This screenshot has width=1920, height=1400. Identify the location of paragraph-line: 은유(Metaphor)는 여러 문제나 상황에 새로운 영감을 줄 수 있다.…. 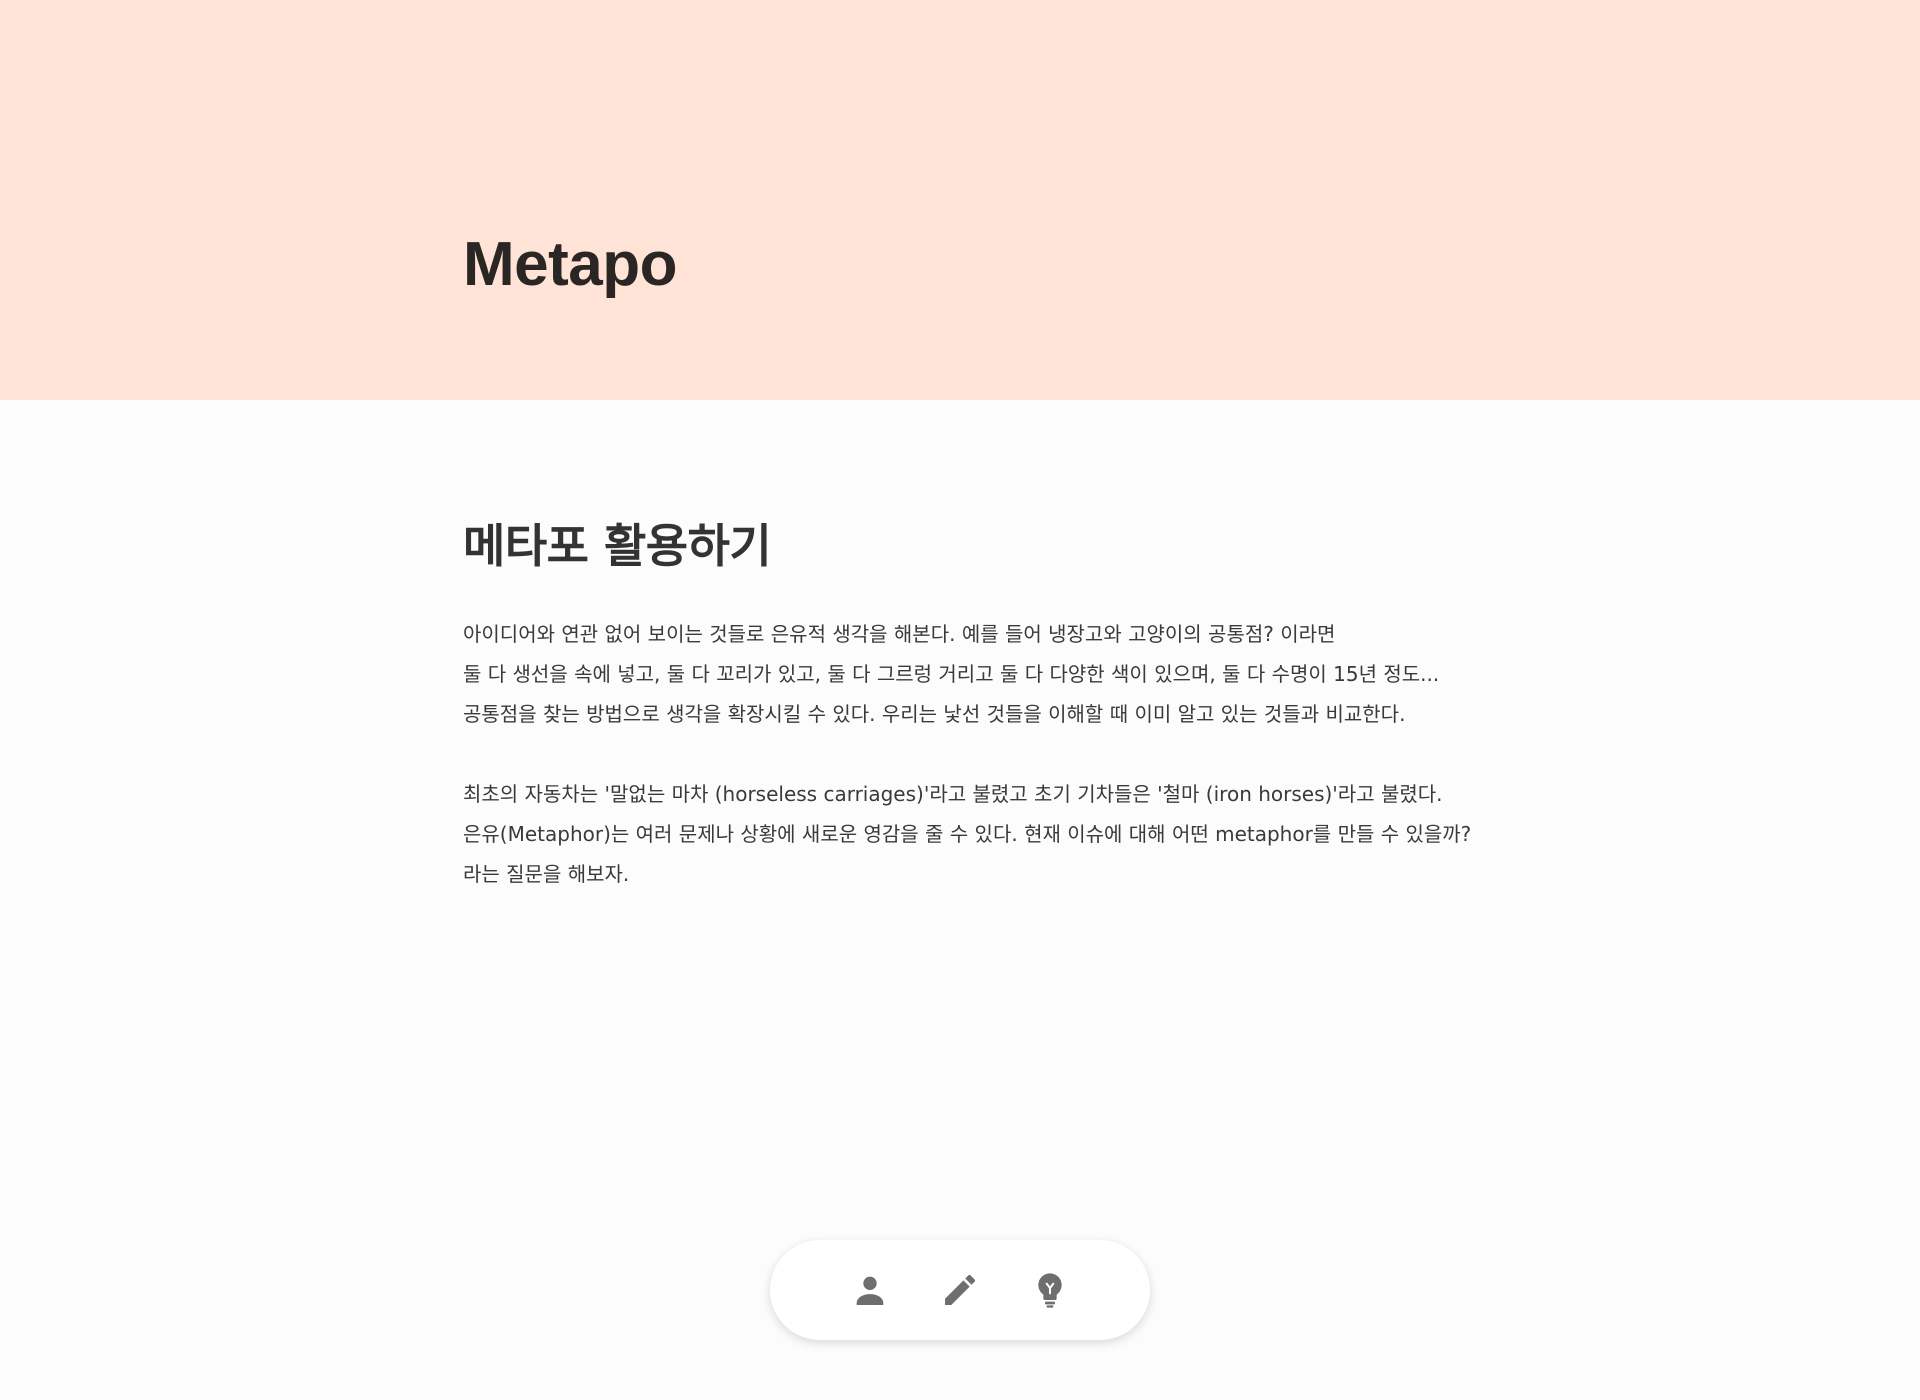
(967, 834).